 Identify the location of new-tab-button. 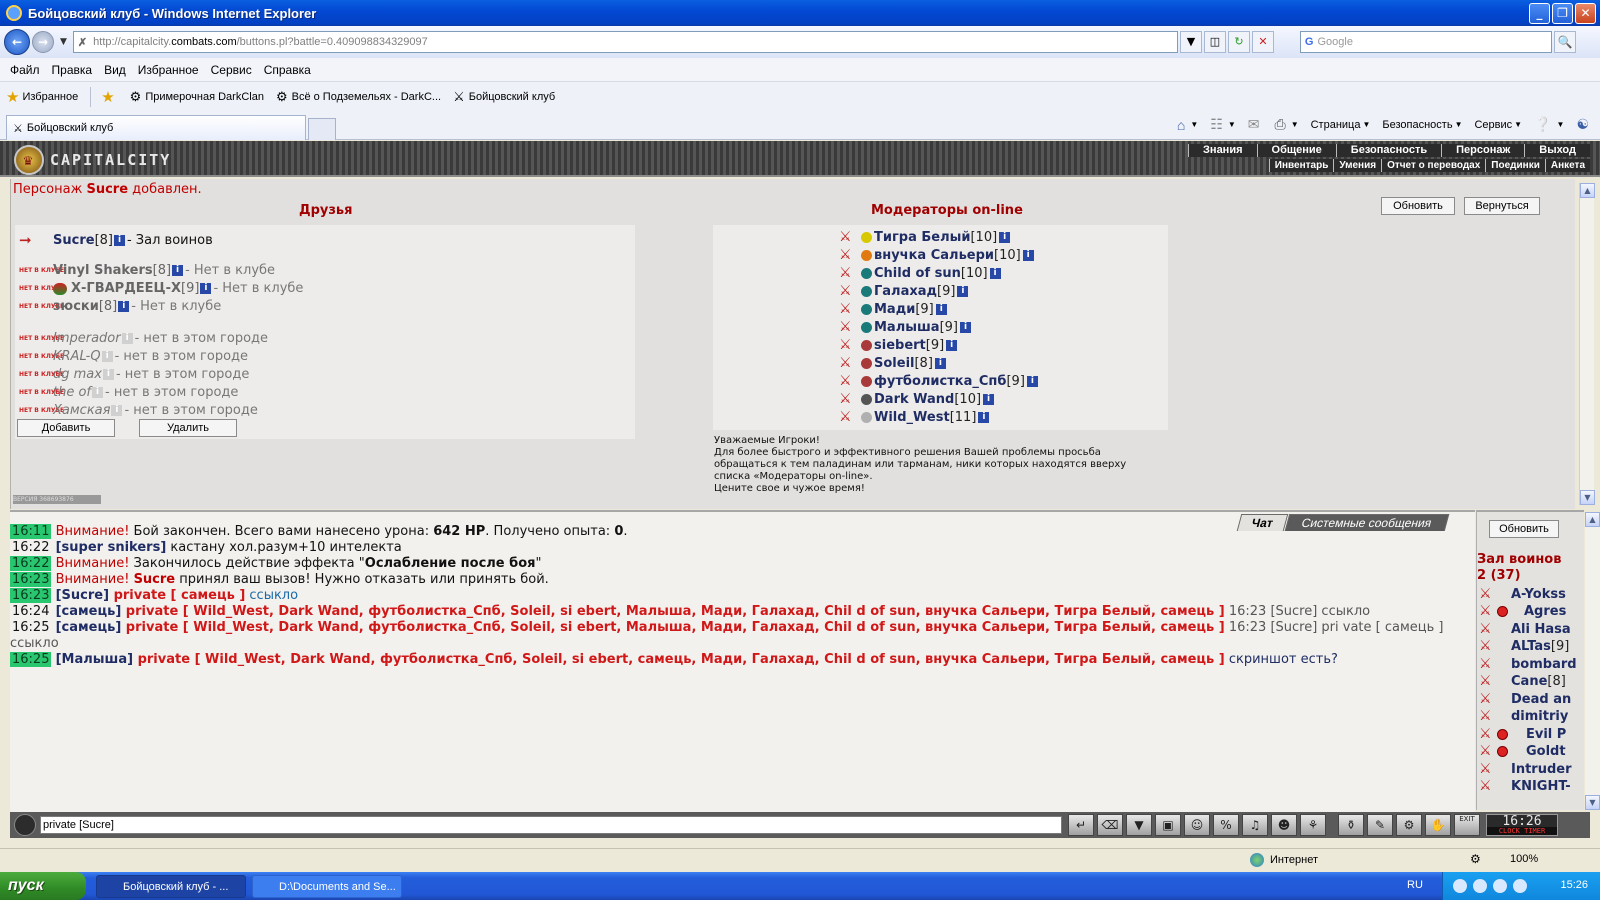
(322, 129).